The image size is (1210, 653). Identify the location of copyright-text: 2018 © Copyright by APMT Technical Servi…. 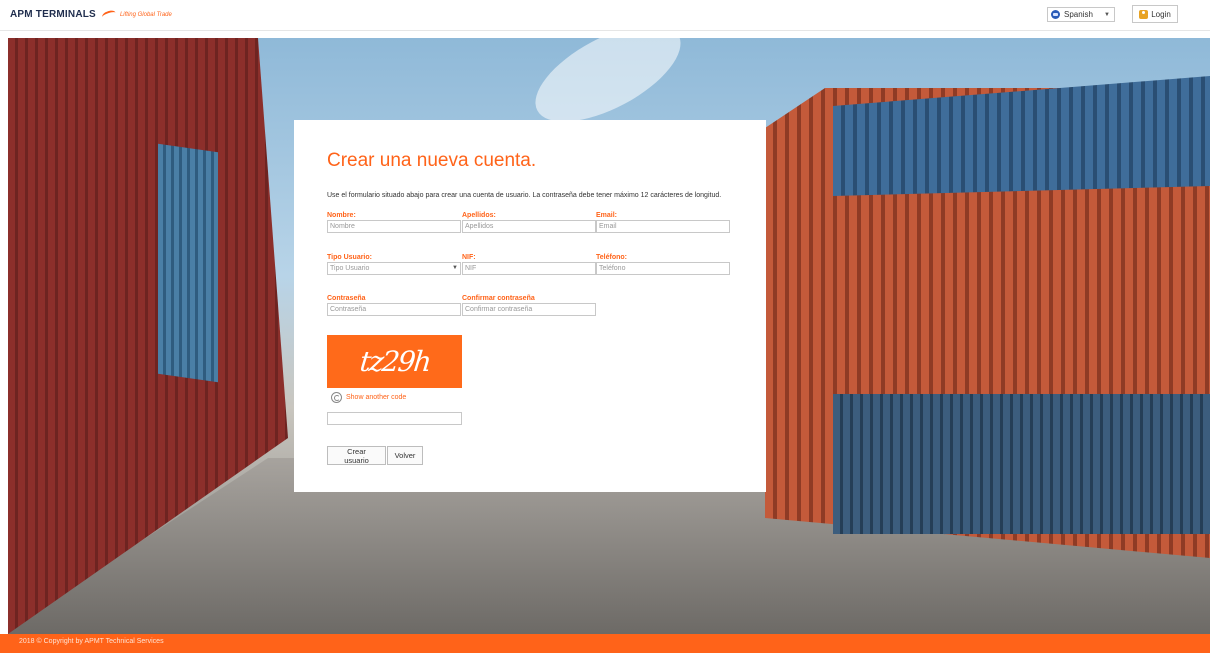
(91, 641).